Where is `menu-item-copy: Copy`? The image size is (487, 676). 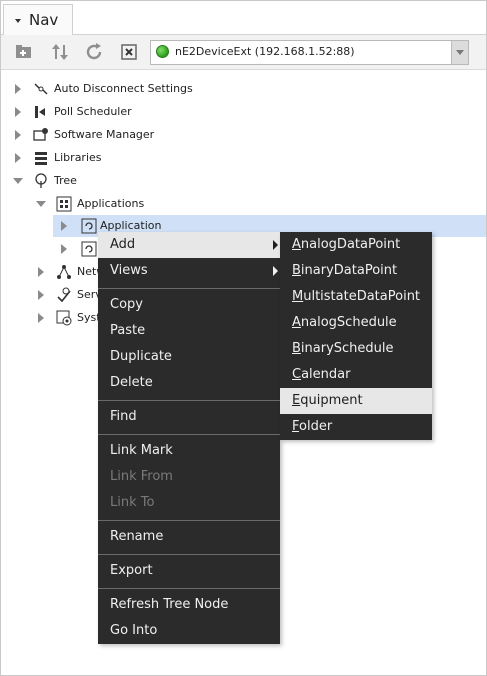
menu-item-copy: Copy is located at coordinates (189, 305).